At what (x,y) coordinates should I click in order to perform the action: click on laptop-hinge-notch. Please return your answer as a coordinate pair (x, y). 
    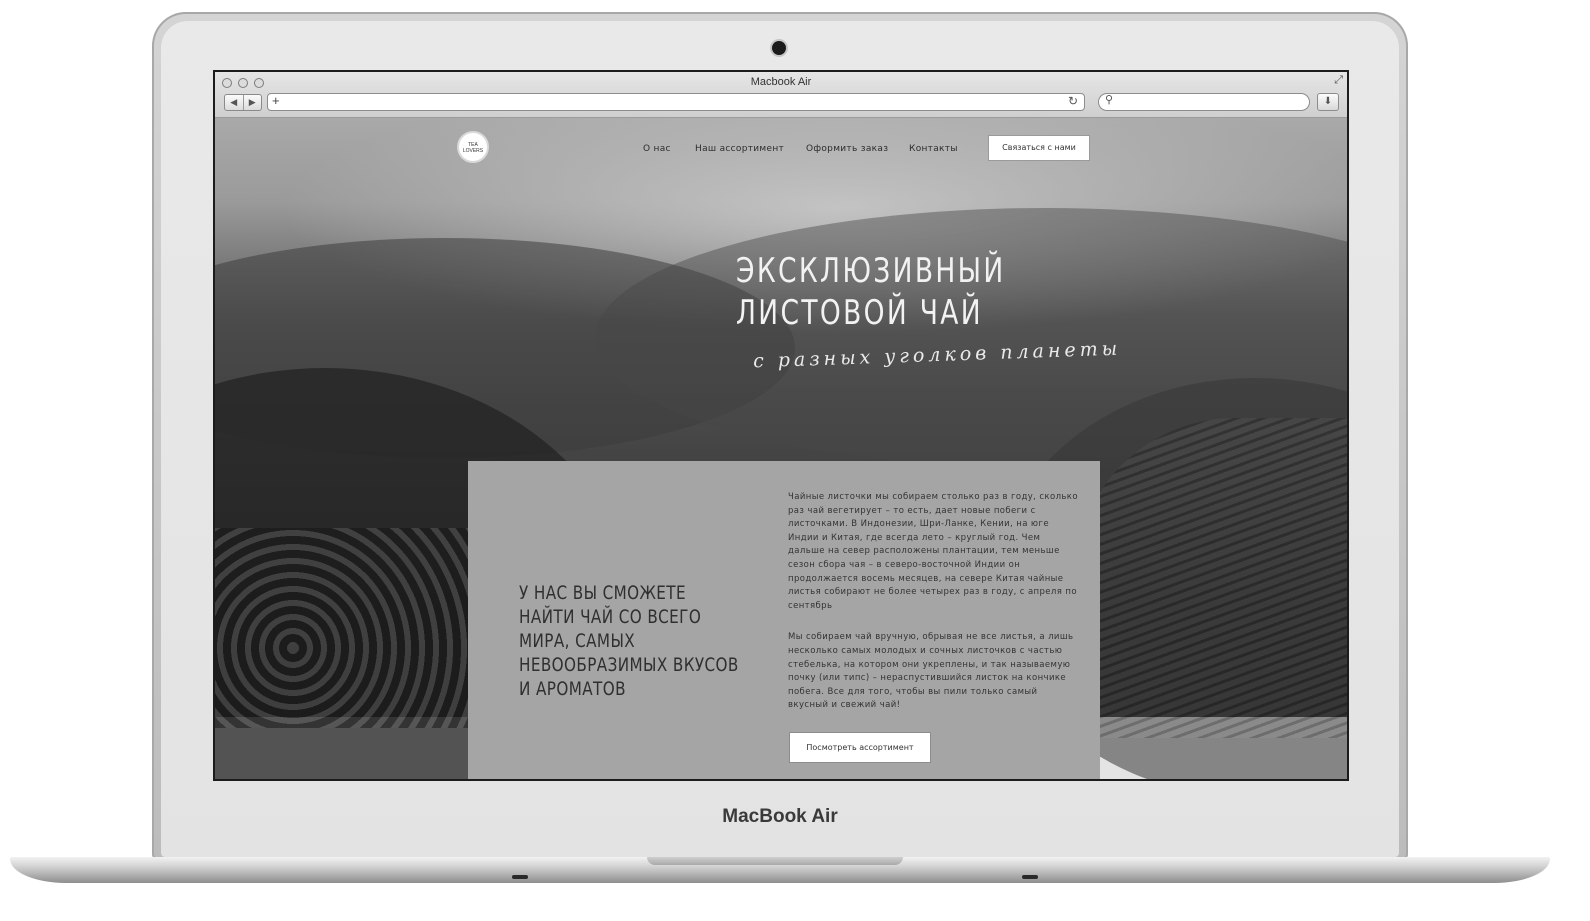
    Looking at the image, I should click on (775, 861).